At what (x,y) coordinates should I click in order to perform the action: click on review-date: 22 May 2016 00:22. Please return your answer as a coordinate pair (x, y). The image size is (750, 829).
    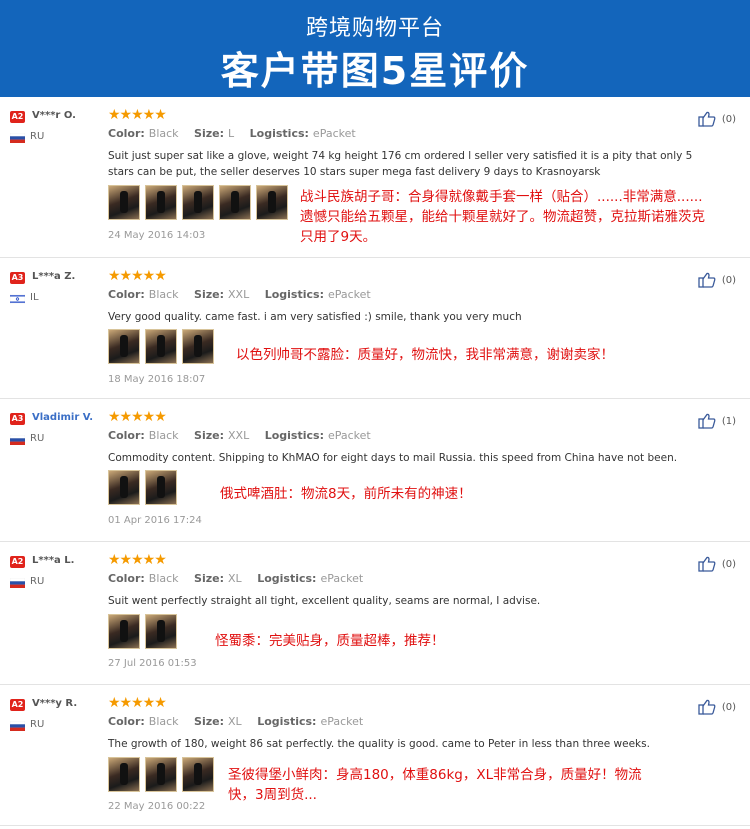
    Looking at the image, I should click on (157, 806).